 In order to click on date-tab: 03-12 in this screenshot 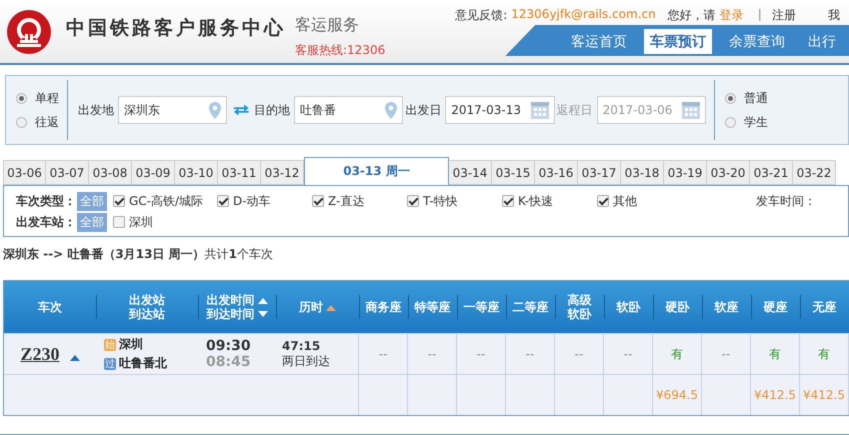, I will do `click(282, 172)`.